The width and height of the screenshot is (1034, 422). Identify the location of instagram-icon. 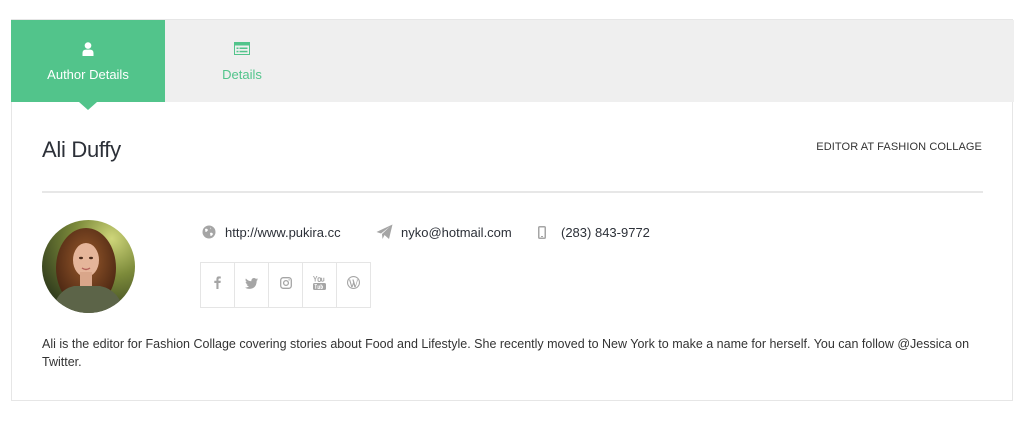
(285, 285).